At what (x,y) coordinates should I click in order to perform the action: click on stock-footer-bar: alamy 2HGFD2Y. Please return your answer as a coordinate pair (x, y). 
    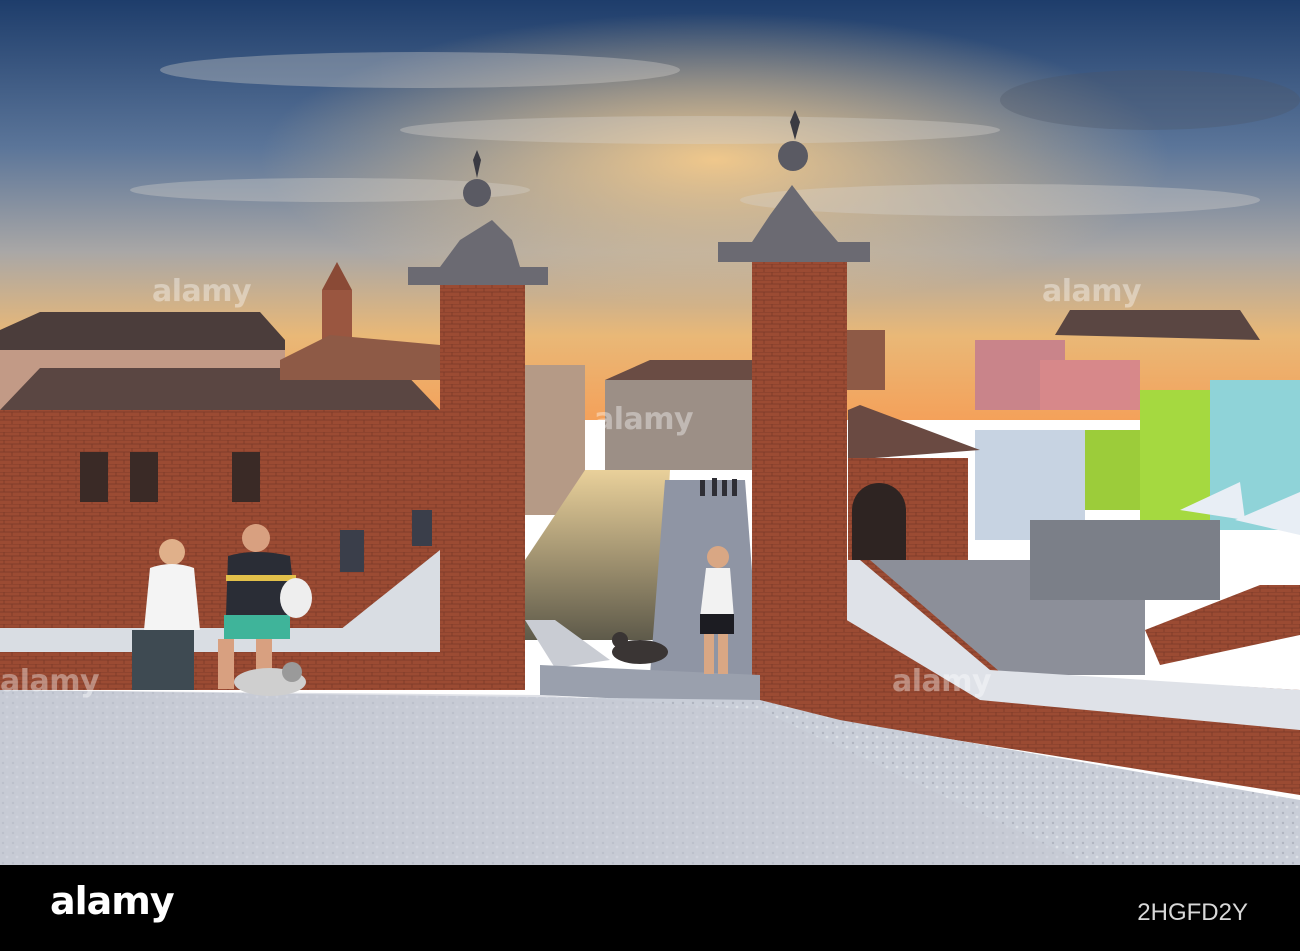
    Looking at the image, I should click on (650, 908).